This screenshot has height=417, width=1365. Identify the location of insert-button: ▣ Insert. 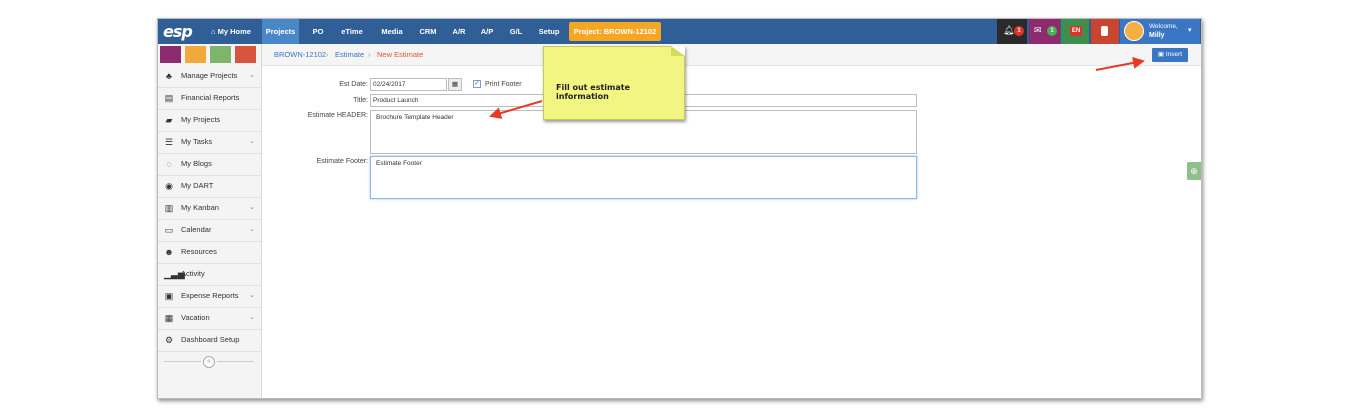
(1170, 55).